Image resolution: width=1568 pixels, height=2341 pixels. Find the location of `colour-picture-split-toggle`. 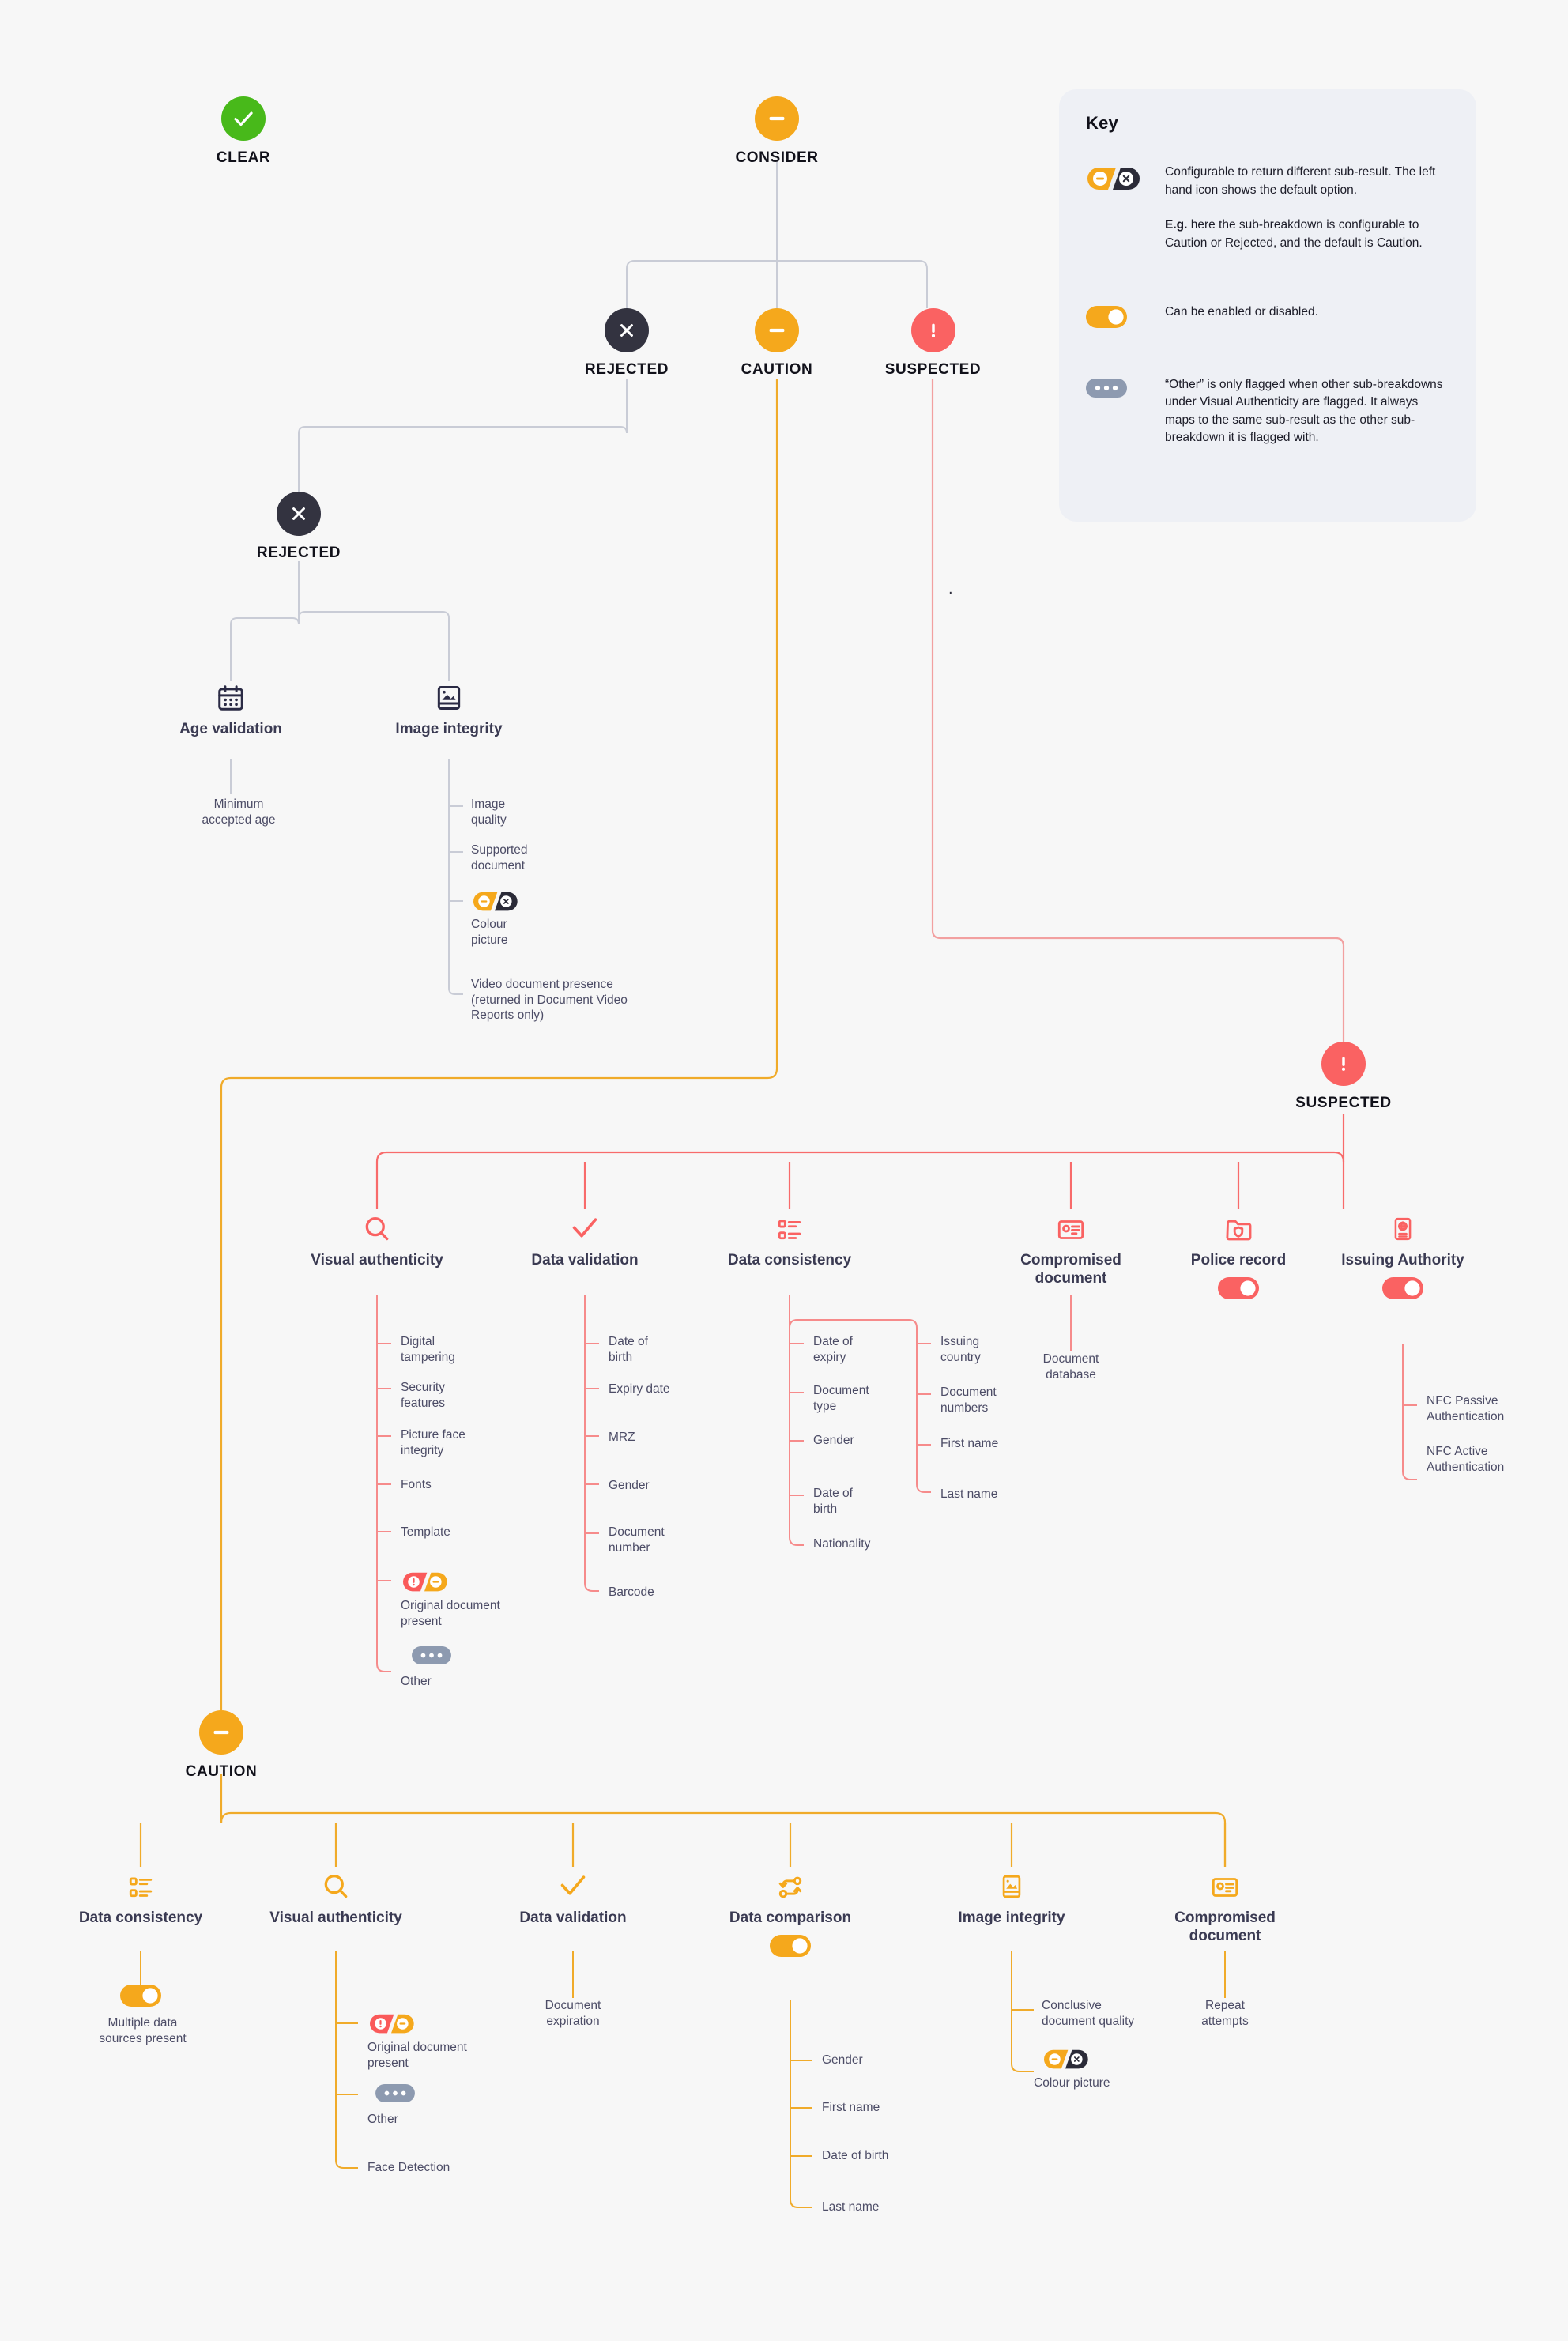

colour-picture-split-toggle is located at coordinates (495, 902).